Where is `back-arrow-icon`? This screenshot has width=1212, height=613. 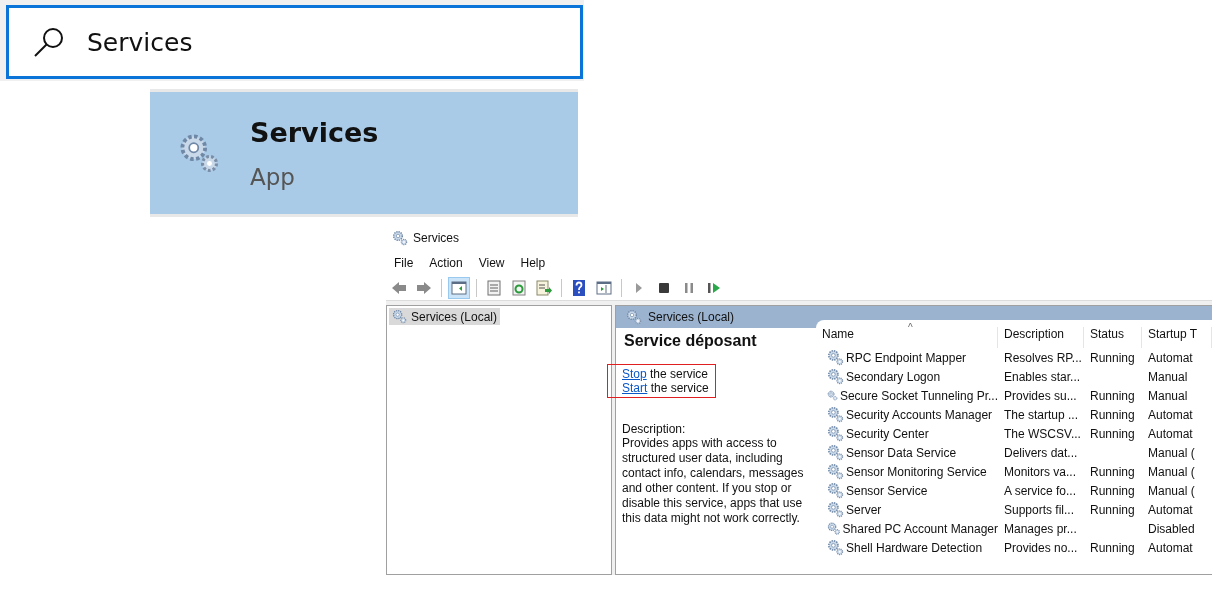
back-arrow-icon is located at coordinates (399, 288).